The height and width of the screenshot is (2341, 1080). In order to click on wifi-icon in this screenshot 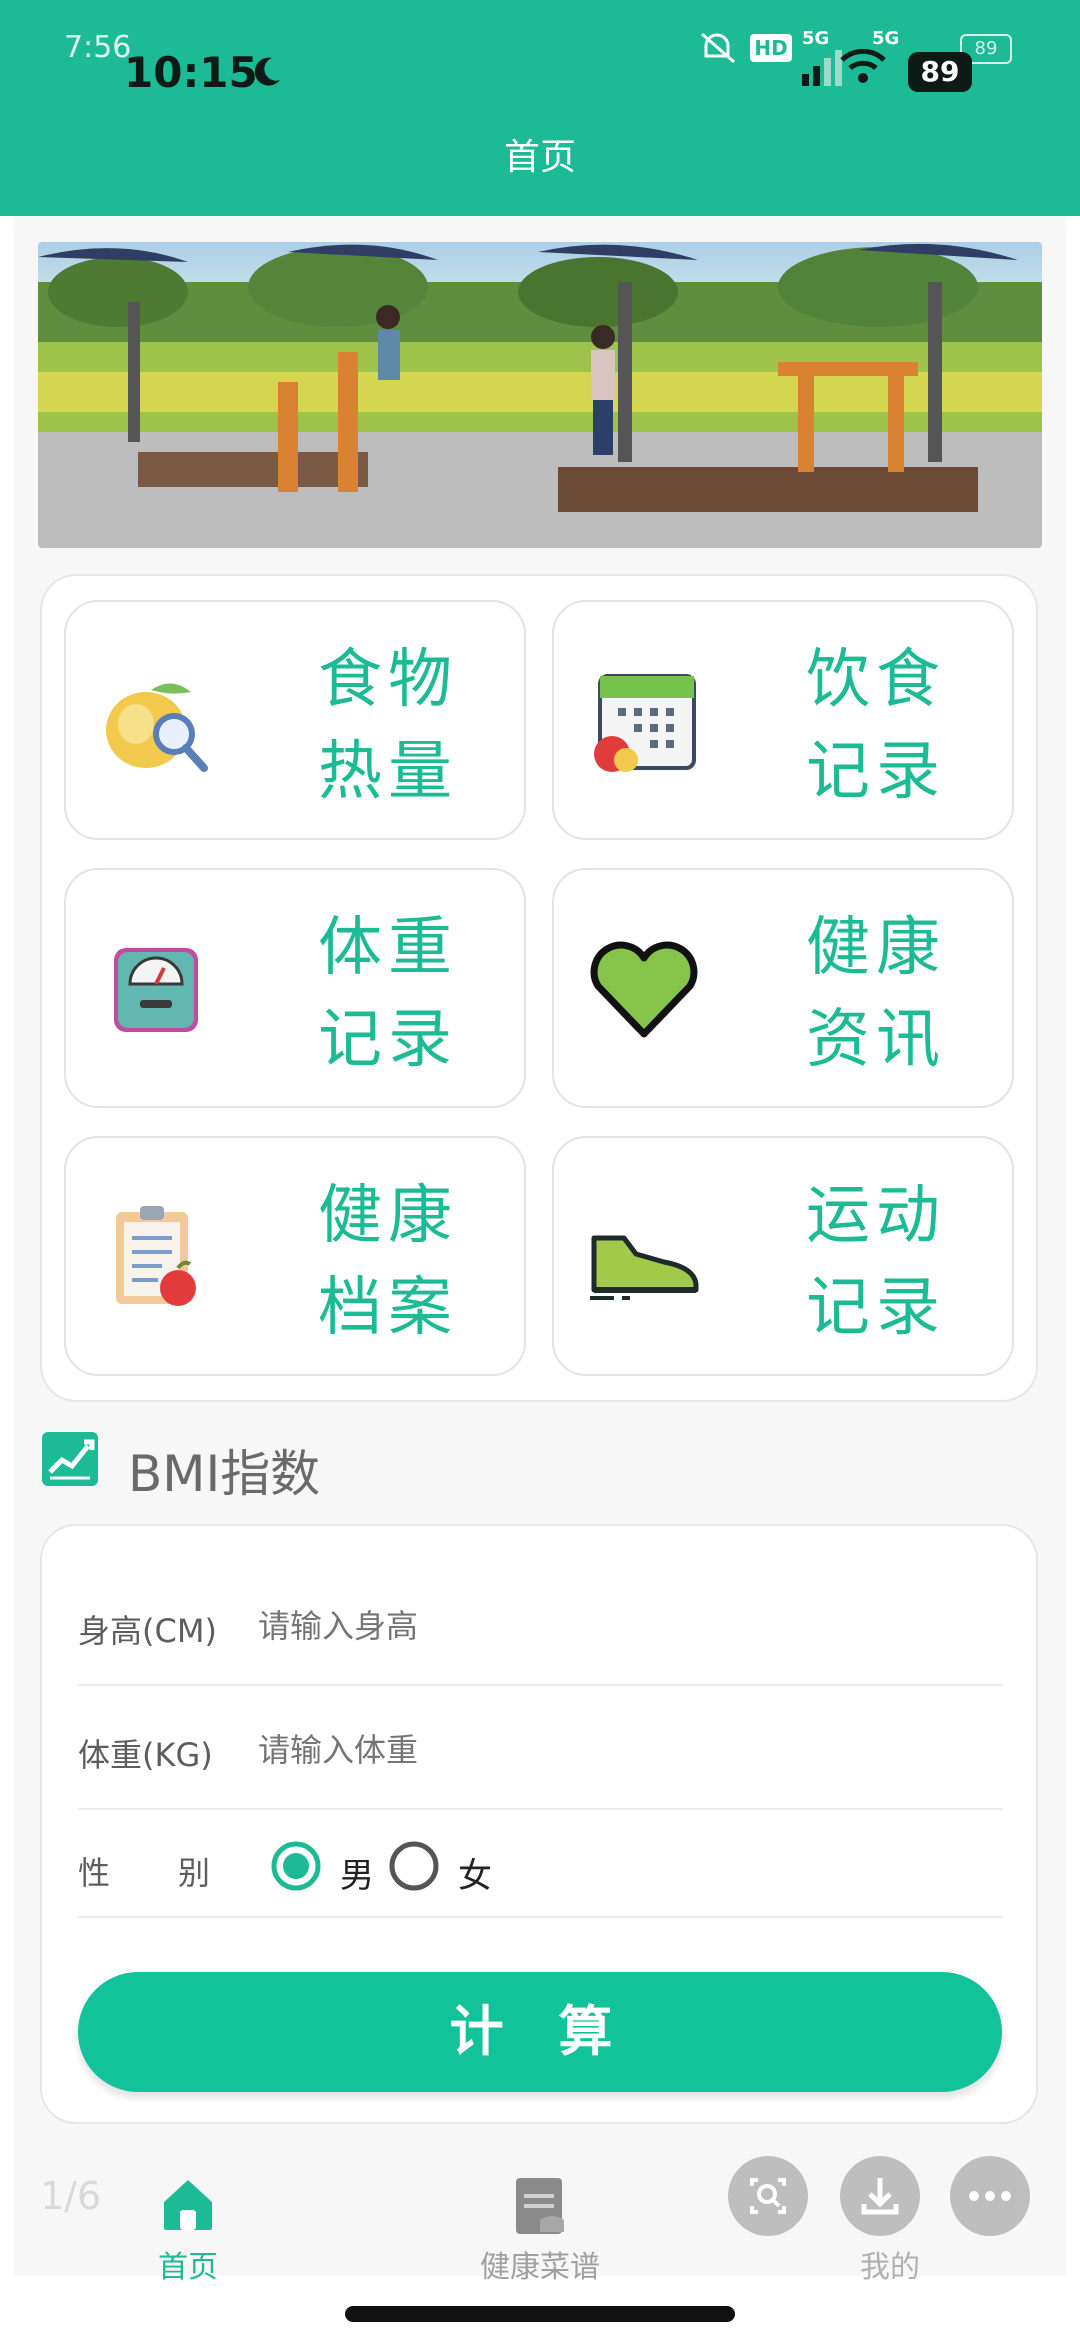, I will do `click(863, 65)`.